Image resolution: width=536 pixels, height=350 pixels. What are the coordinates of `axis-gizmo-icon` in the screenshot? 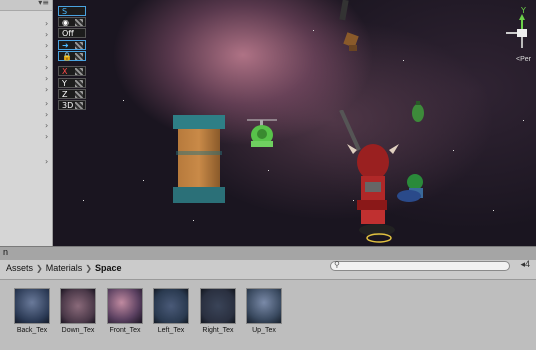 It's located at (516, 31).